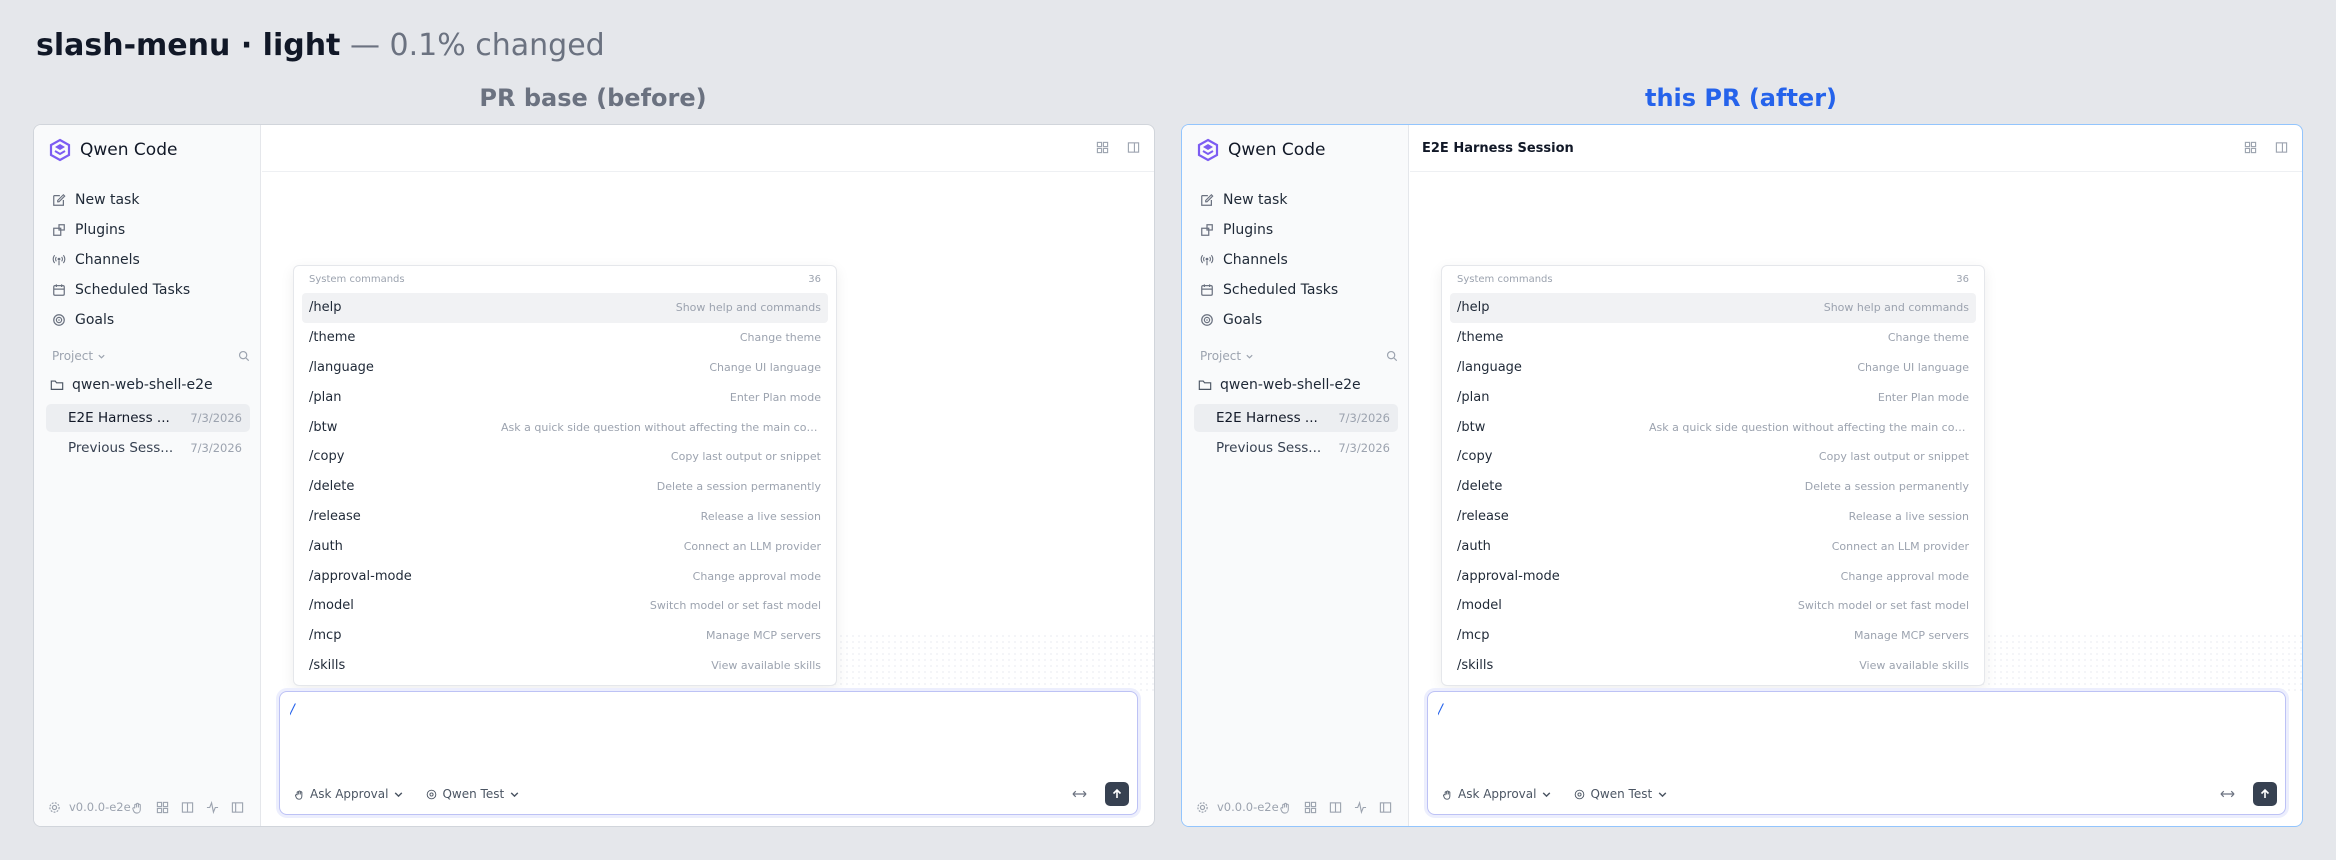 Image resolution: width=2336 pixels, height=860 pixels. What do you see at coordinates (1255, 260) in the screenshot?
I see `sidebar-item-label: Channels` at bounding box center [1255, 260].